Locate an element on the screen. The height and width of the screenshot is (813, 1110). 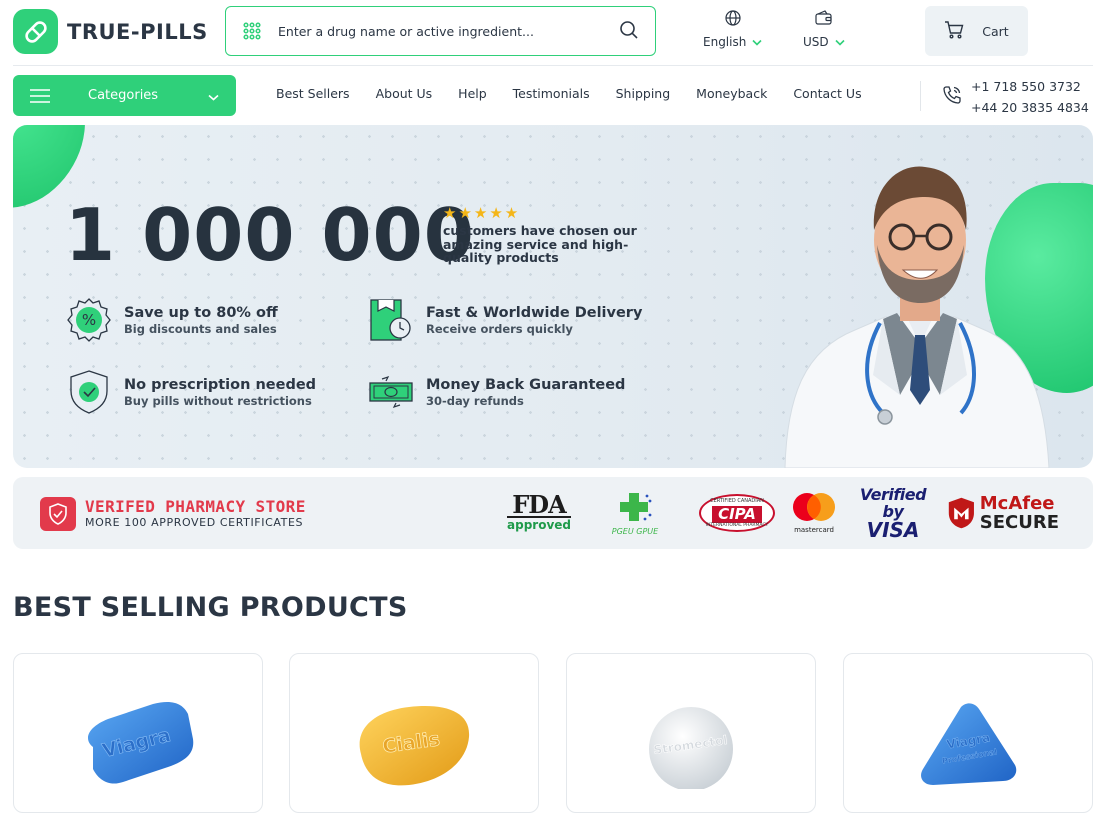
product-card: Cialis is located at coordinates (414, 733).